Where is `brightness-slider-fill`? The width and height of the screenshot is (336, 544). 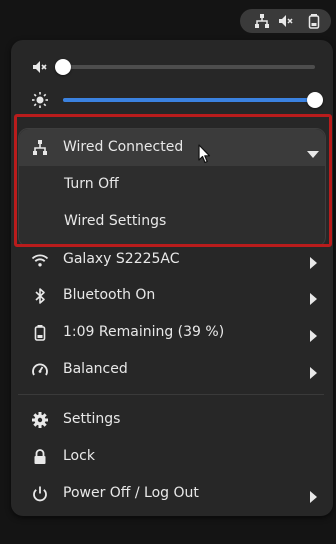 brightness-slider-fill is located at coordinates (189, 100).